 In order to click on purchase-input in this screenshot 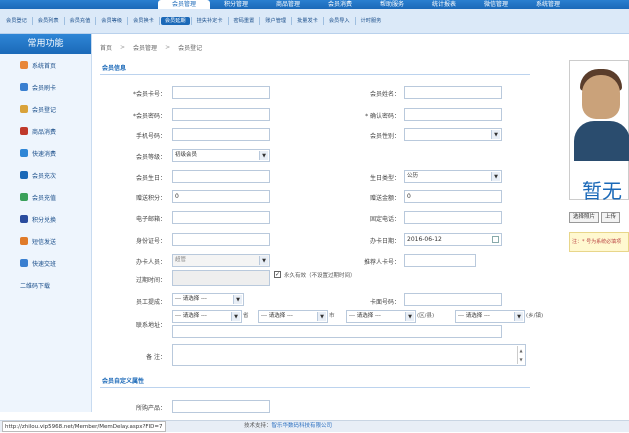, I will do `click(221, 406)`.